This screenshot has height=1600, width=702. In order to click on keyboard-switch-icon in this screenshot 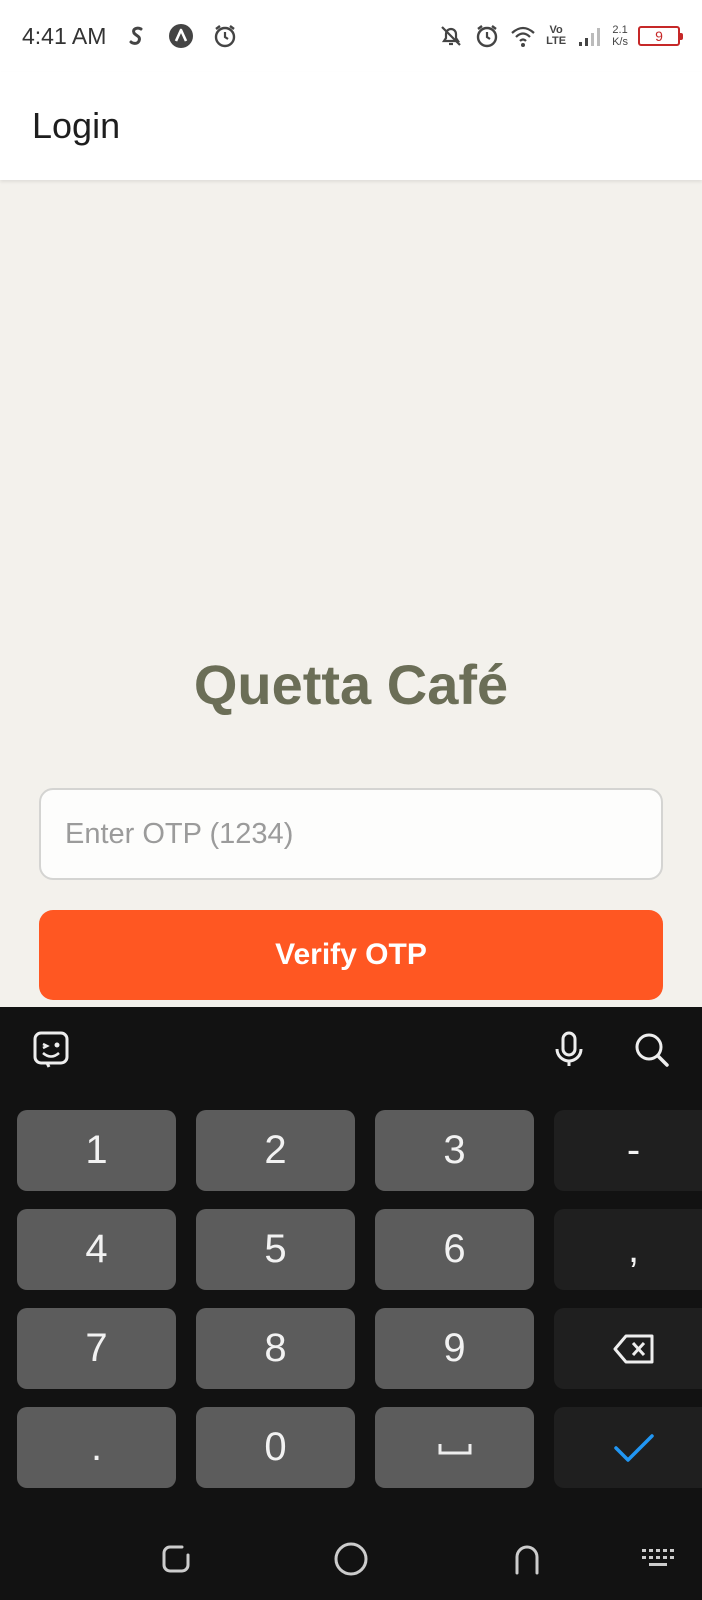, I will do `click(658, 1559)`.